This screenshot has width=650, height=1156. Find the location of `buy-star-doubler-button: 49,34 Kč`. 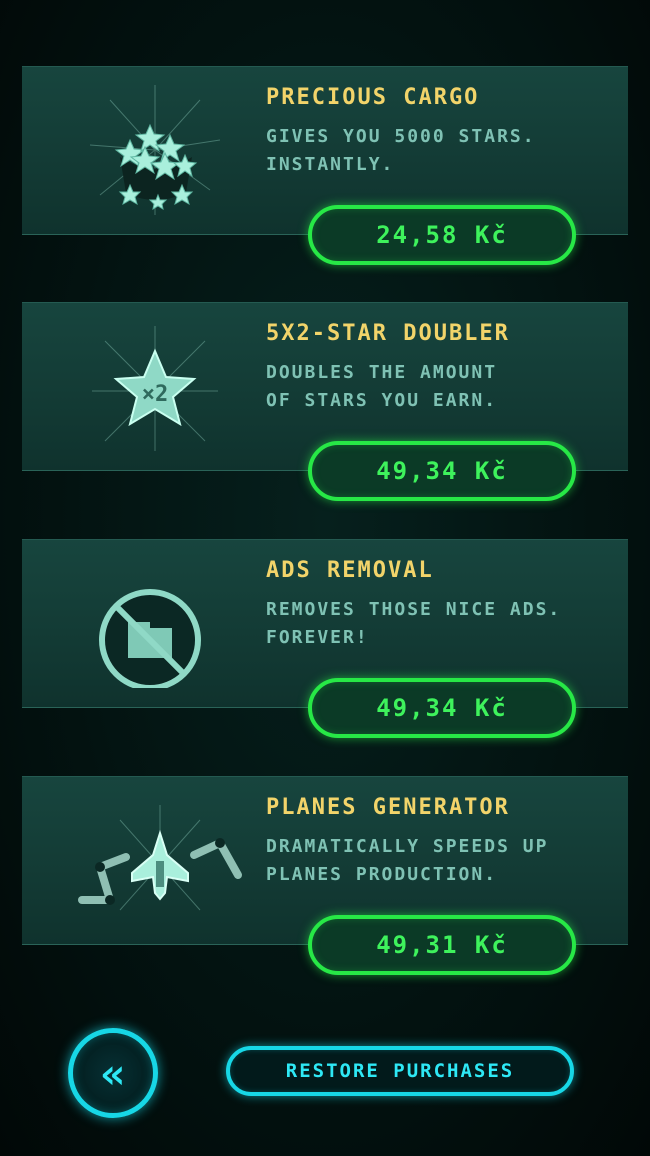

buy-star-doubler-button: 49,34 Kč is located at coordinates (442, 471).